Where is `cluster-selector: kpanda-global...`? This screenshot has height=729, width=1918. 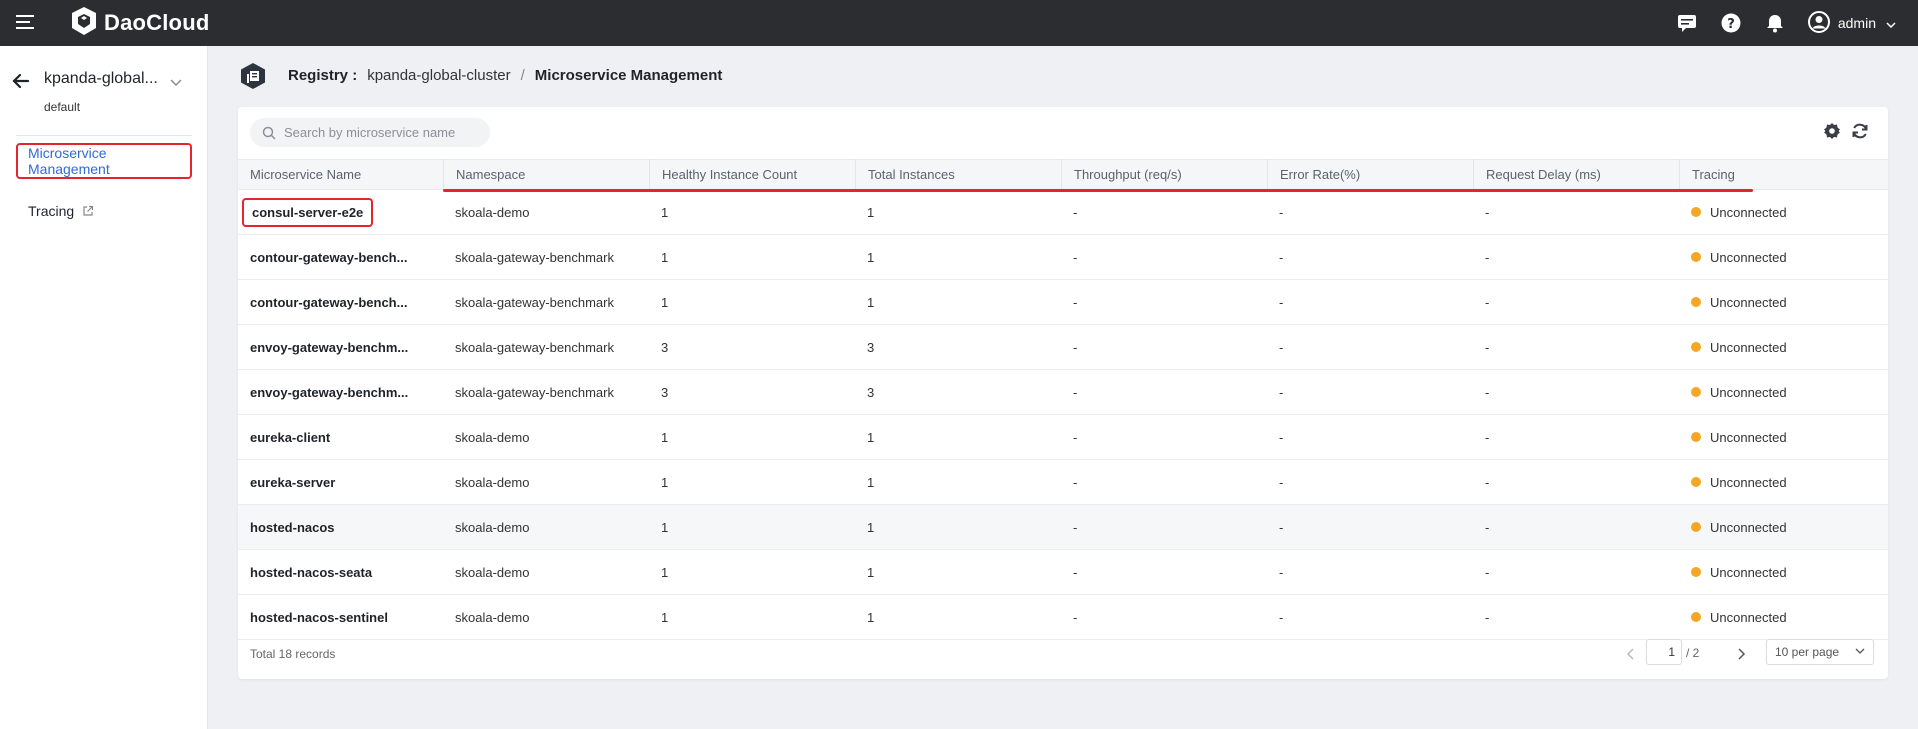 cluster-selector: kpanda-global... is located at coordinates (101, 79).